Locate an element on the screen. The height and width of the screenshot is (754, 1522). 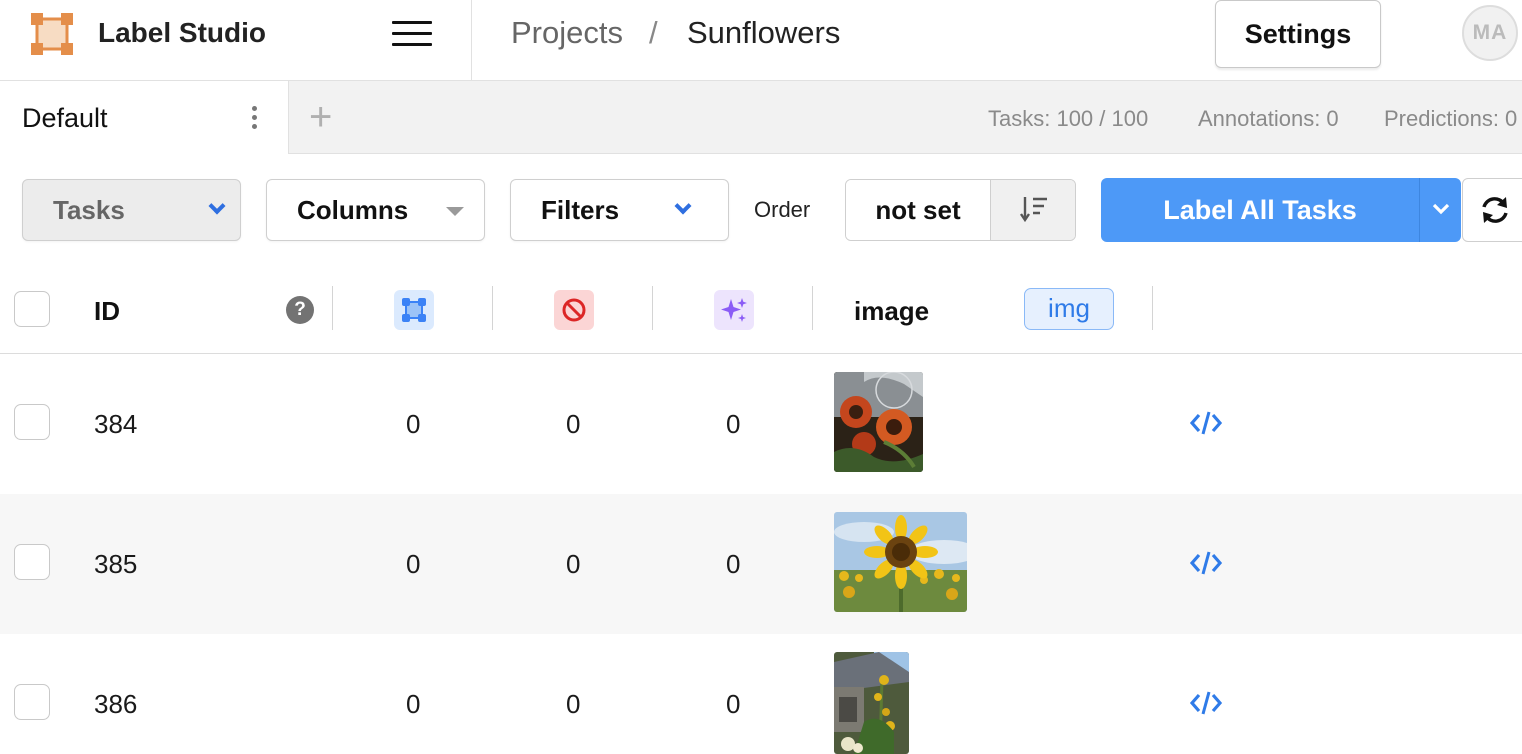
task-id: 386 is located at coordinates (116, 704).